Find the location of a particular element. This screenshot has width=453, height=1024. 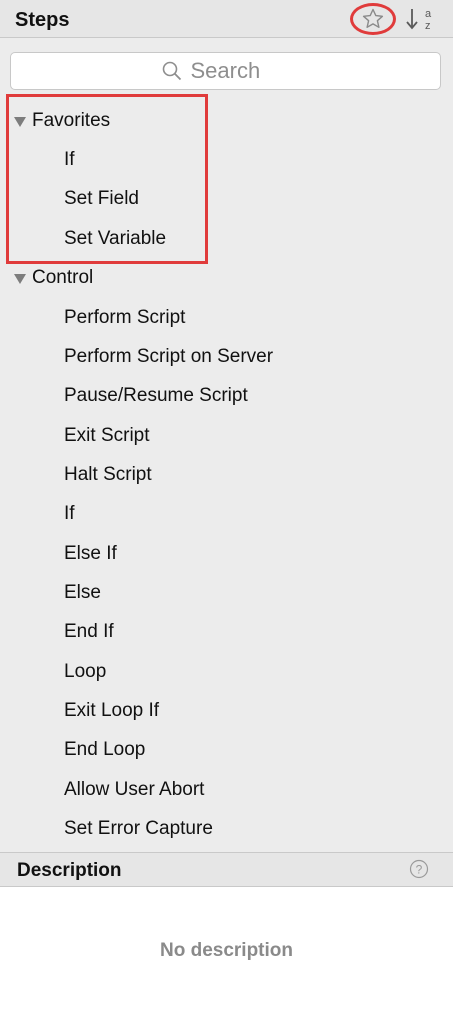

disclosure-triangle-icon is located at coordinates (20, 278).